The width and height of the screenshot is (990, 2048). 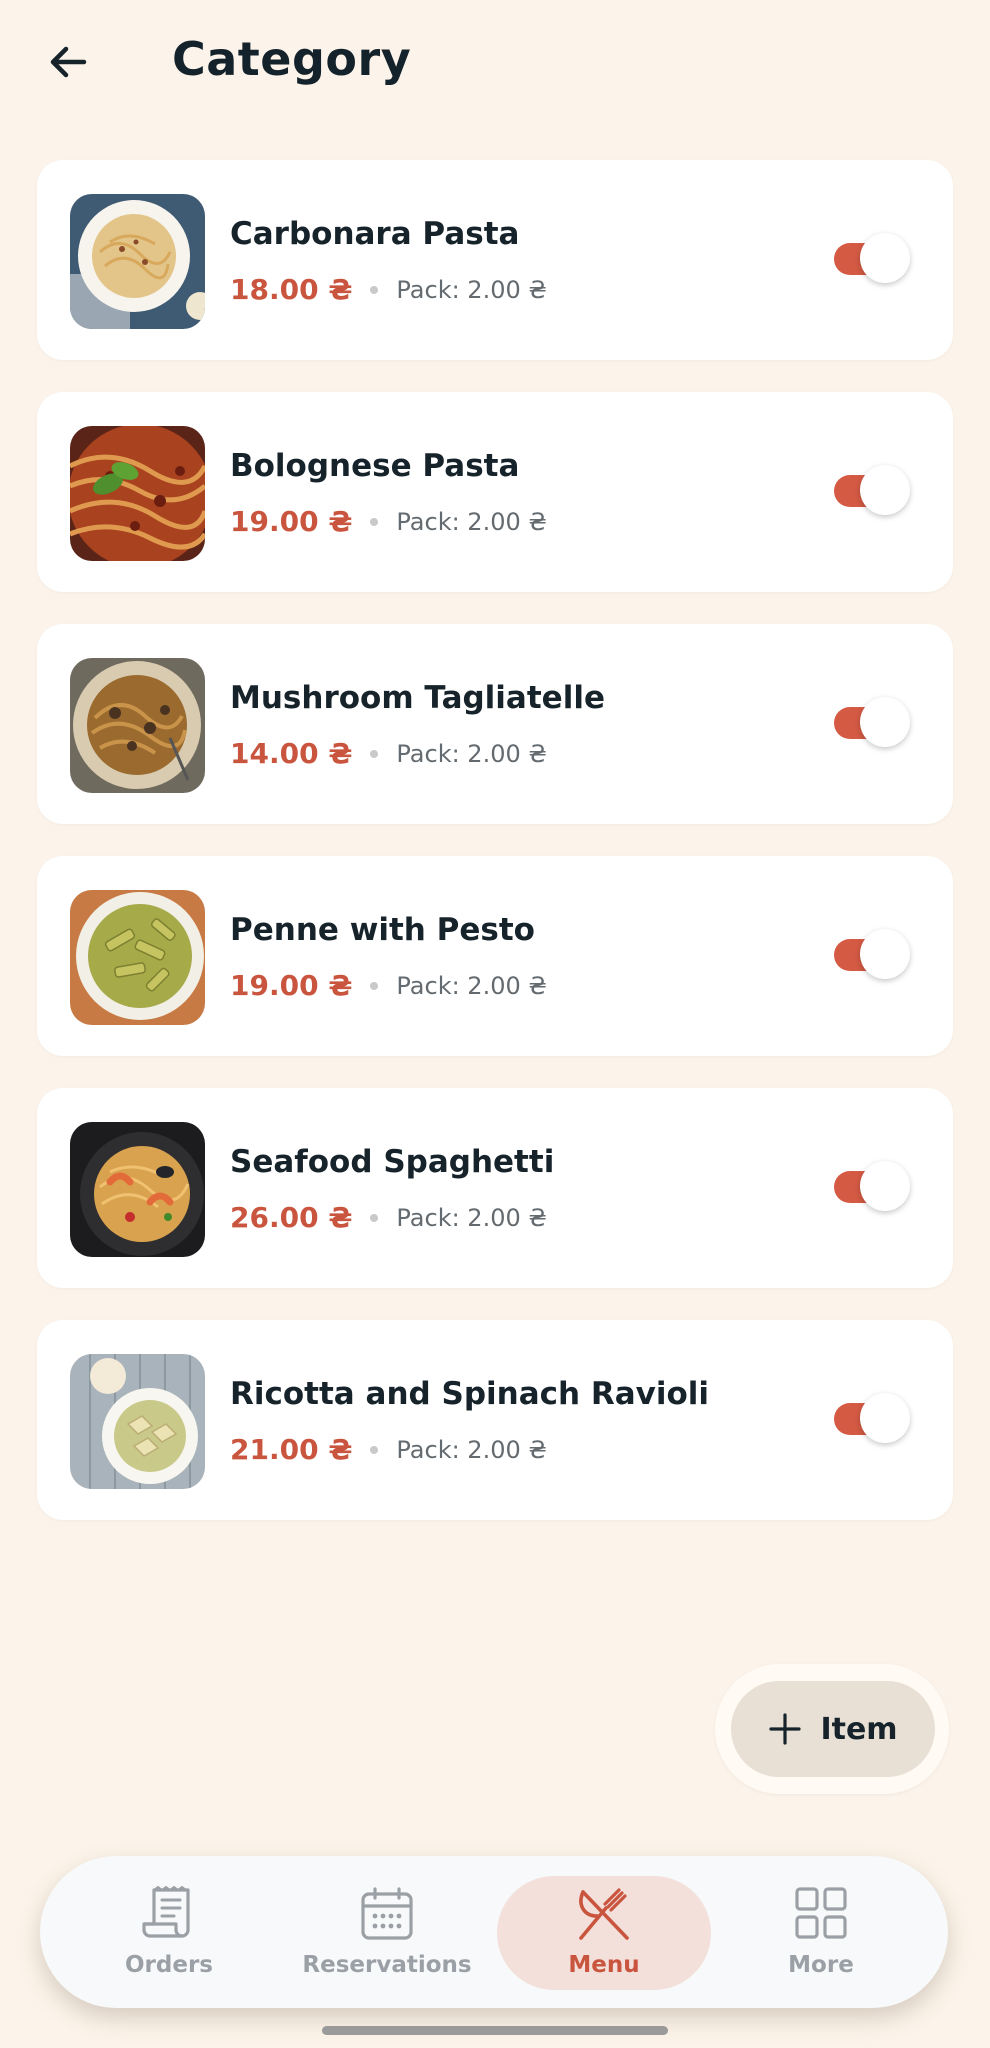 What do you see at coordinates (291, 753) in the screenshot?
I see `item-price: 14.00 ₴` at bounding box center [291, 753].